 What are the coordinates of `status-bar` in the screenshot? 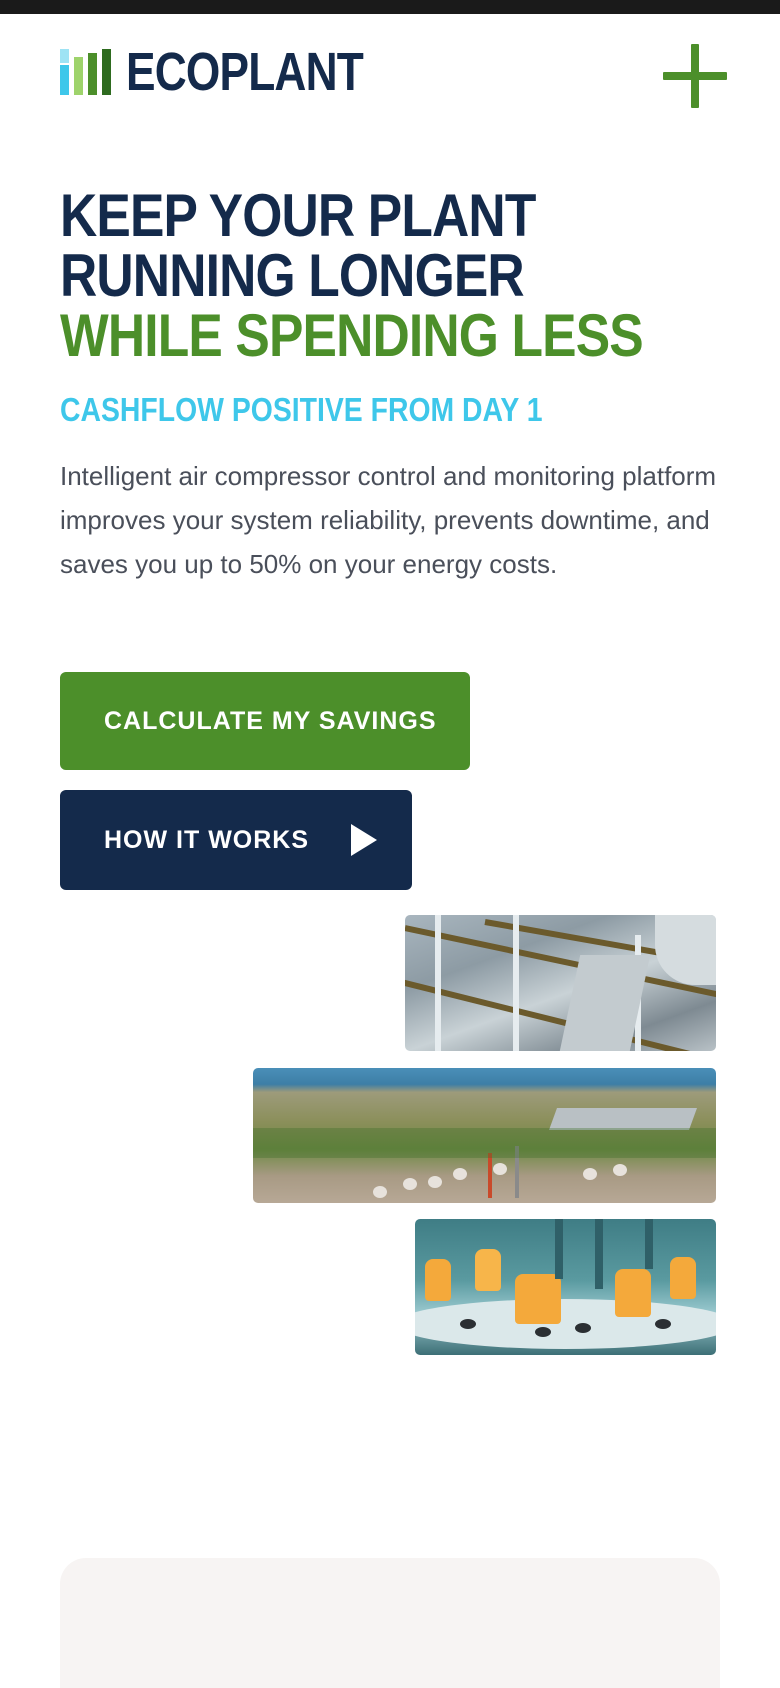 It's located at (390, 7).